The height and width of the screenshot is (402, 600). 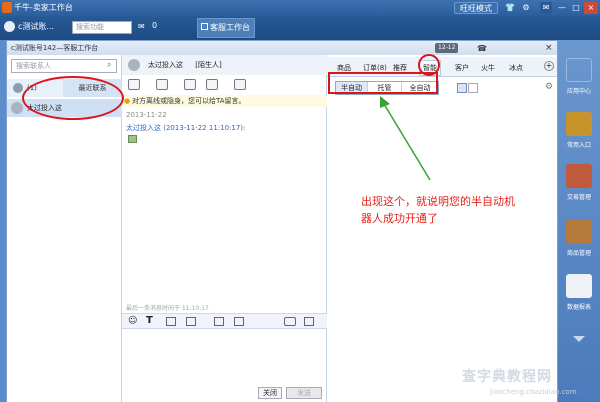 What do you see at coordinates (270, 393) in the screenshot?
I see `chat-close-button: 关闭` at bounding box center [270, 393].